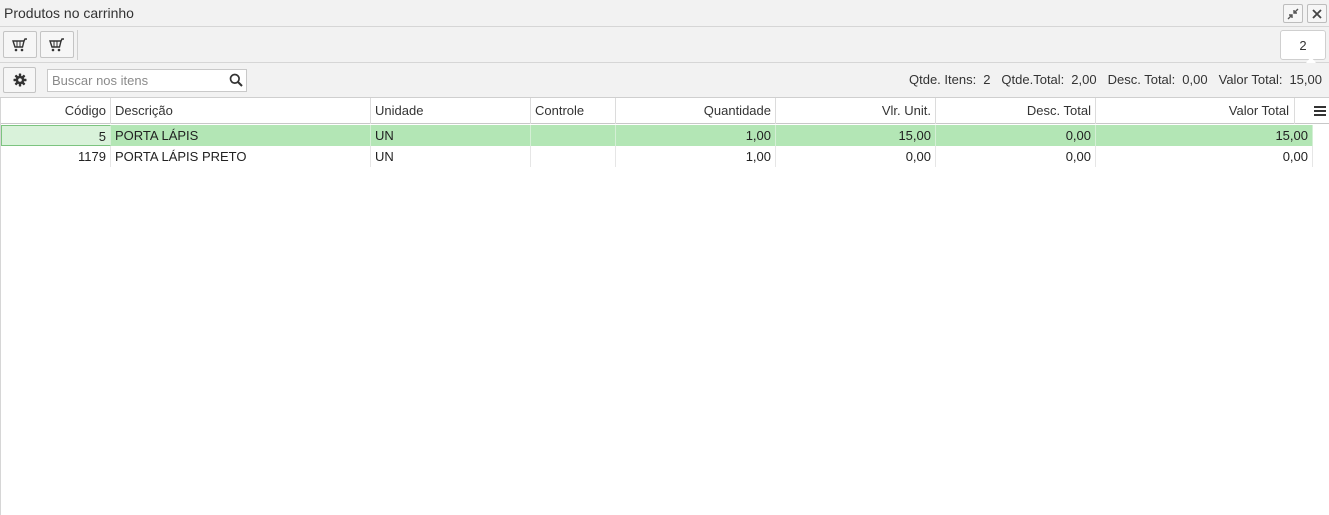  Describe the element at coordinates (1141, 79) in the screenshot. I see `total-discount-label: Desc. Total:` at that location.